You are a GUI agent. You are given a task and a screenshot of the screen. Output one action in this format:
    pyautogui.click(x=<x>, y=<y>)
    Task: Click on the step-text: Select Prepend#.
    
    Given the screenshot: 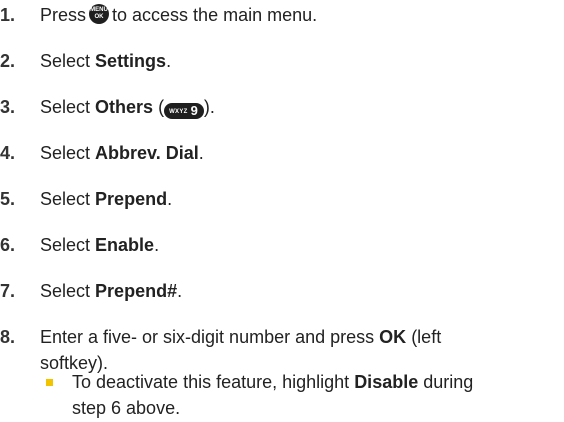 What is the action you would take?
    pyautogui.click(x=111, y=291)
    